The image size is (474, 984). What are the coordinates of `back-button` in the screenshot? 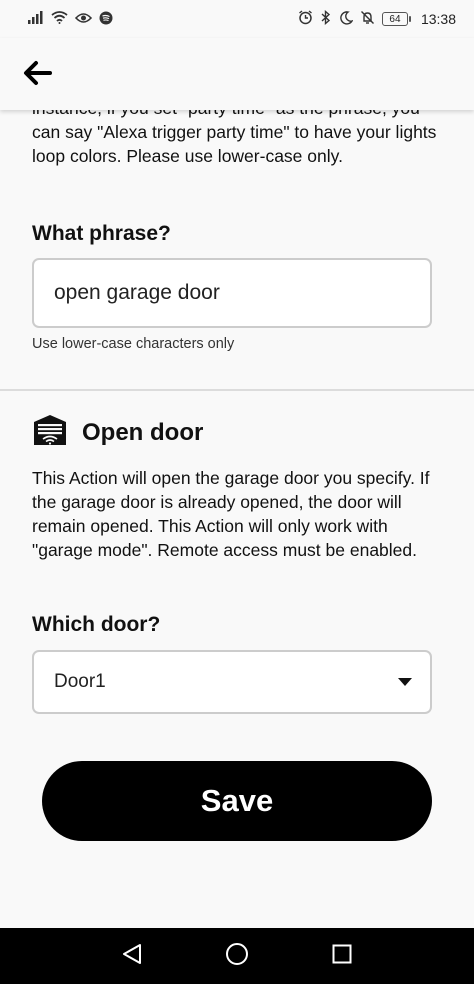 It's located at (37, 75).